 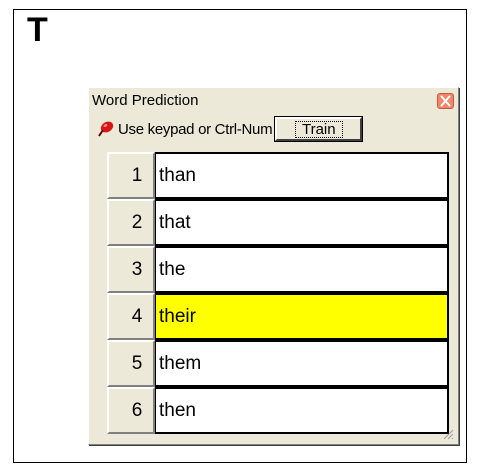 I want to click on resize-grip-icon, so click(x=448, y=434).